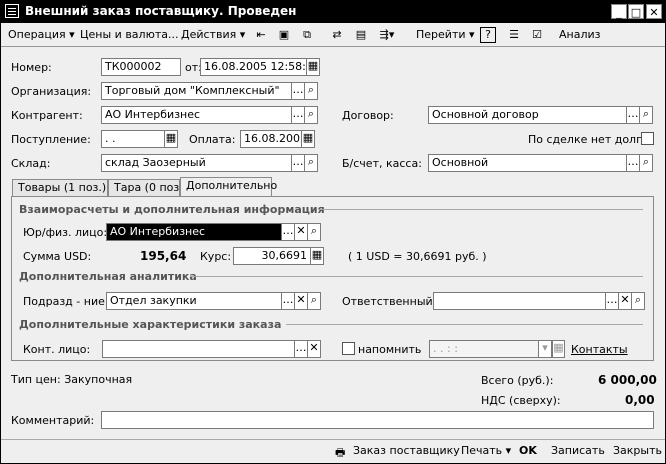 The width and height of the screenshot is (666, 464). What do you see at coordinates (171, 139) in the screenshot?
I see `receipt-calendar-icon: ▦` at bounding box center [171, 139].